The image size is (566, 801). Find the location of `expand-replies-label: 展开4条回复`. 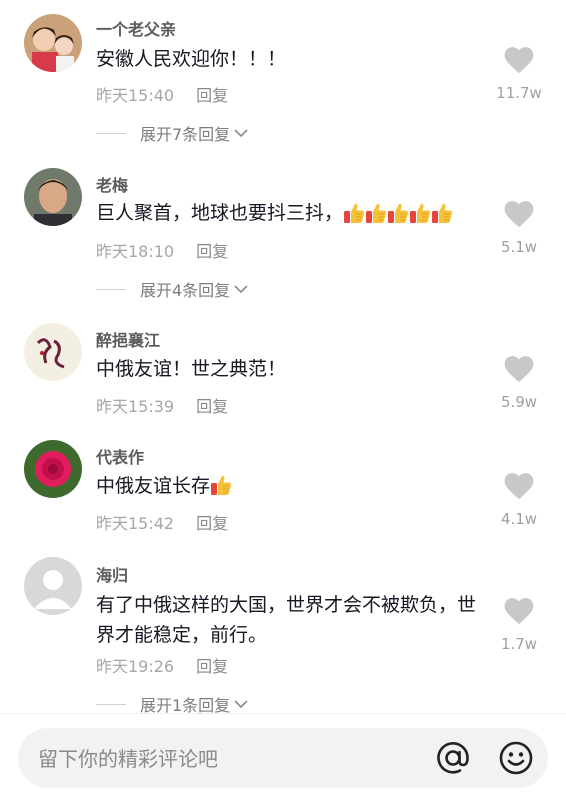

expand-replies-label: 展开4条回复 is located at coordinates (185, 290).